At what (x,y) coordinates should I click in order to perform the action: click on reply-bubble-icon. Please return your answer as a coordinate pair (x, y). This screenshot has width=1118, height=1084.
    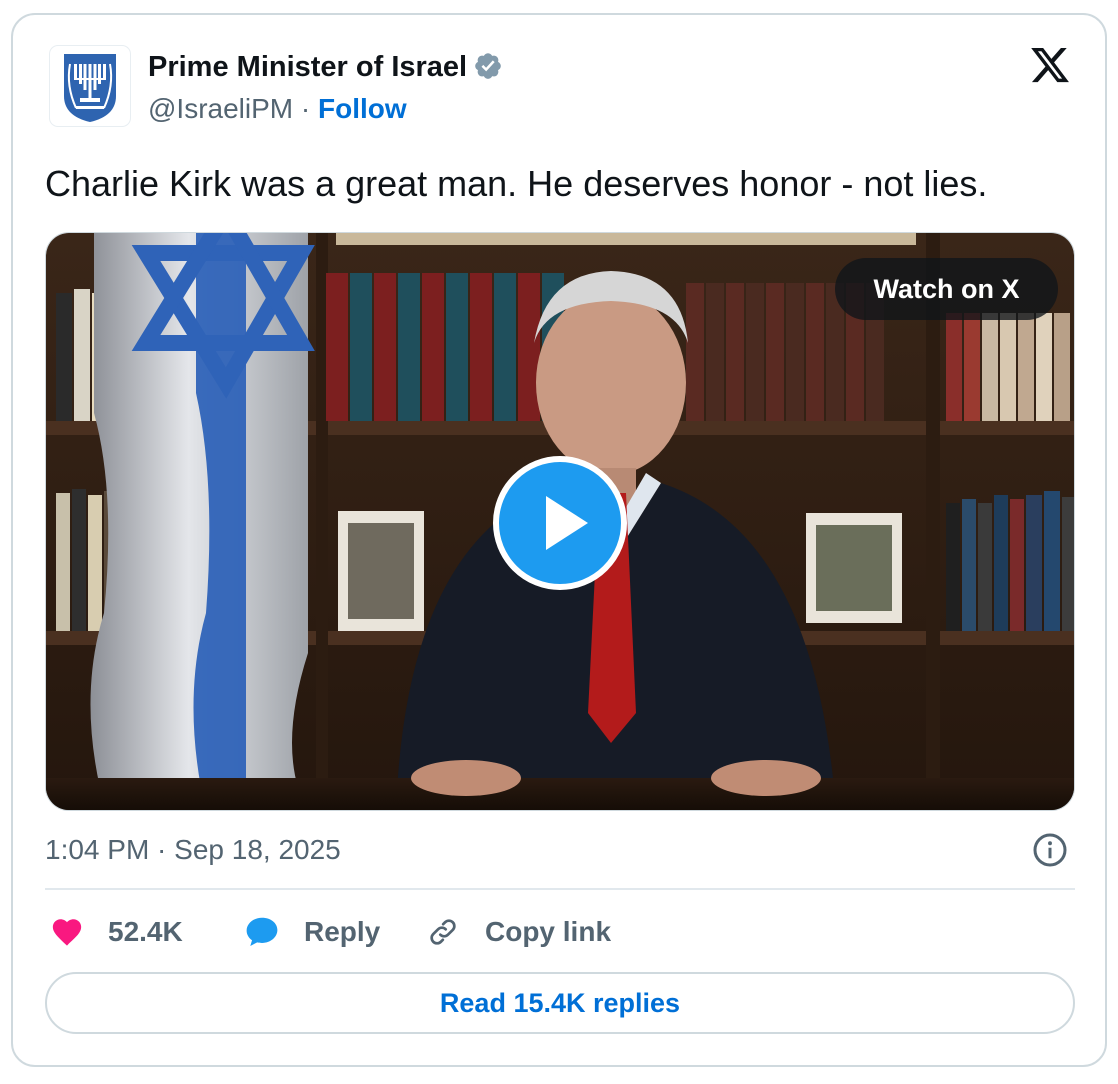
    Looking at the image, I should click on (262, 931).